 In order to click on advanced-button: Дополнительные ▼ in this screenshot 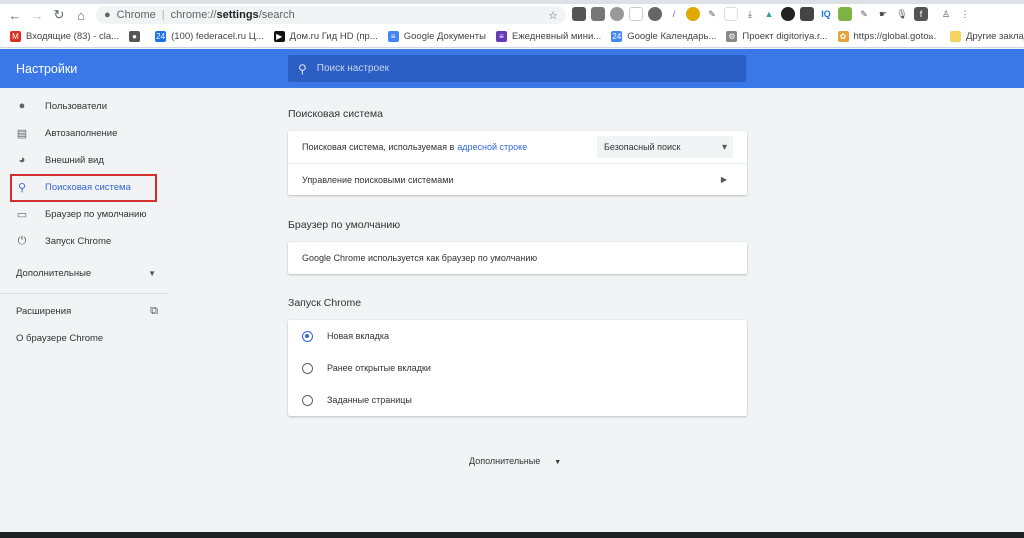, I will do `click(515, 461)`.